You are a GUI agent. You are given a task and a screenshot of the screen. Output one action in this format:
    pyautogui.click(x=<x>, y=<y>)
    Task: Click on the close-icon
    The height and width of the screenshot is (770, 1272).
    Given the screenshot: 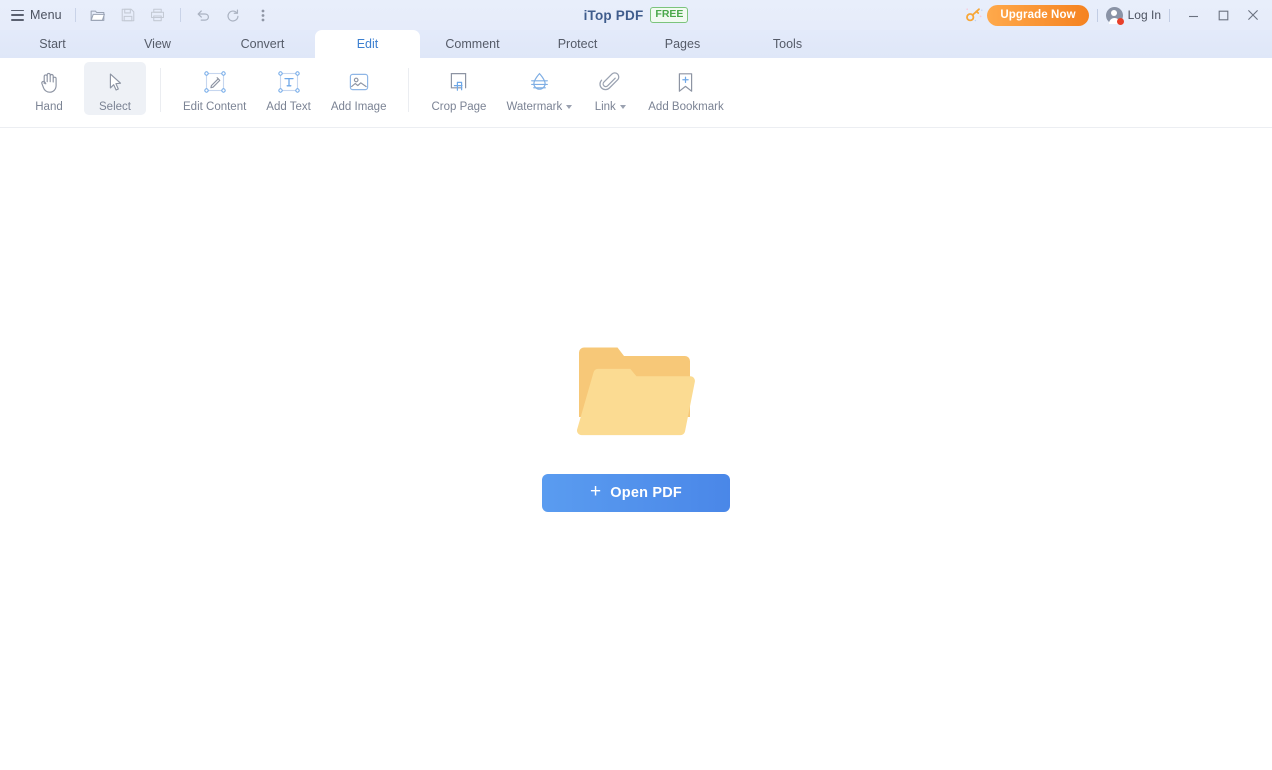 What is the action you would take?
    pyautogui.click(x=1253, y=15)
    